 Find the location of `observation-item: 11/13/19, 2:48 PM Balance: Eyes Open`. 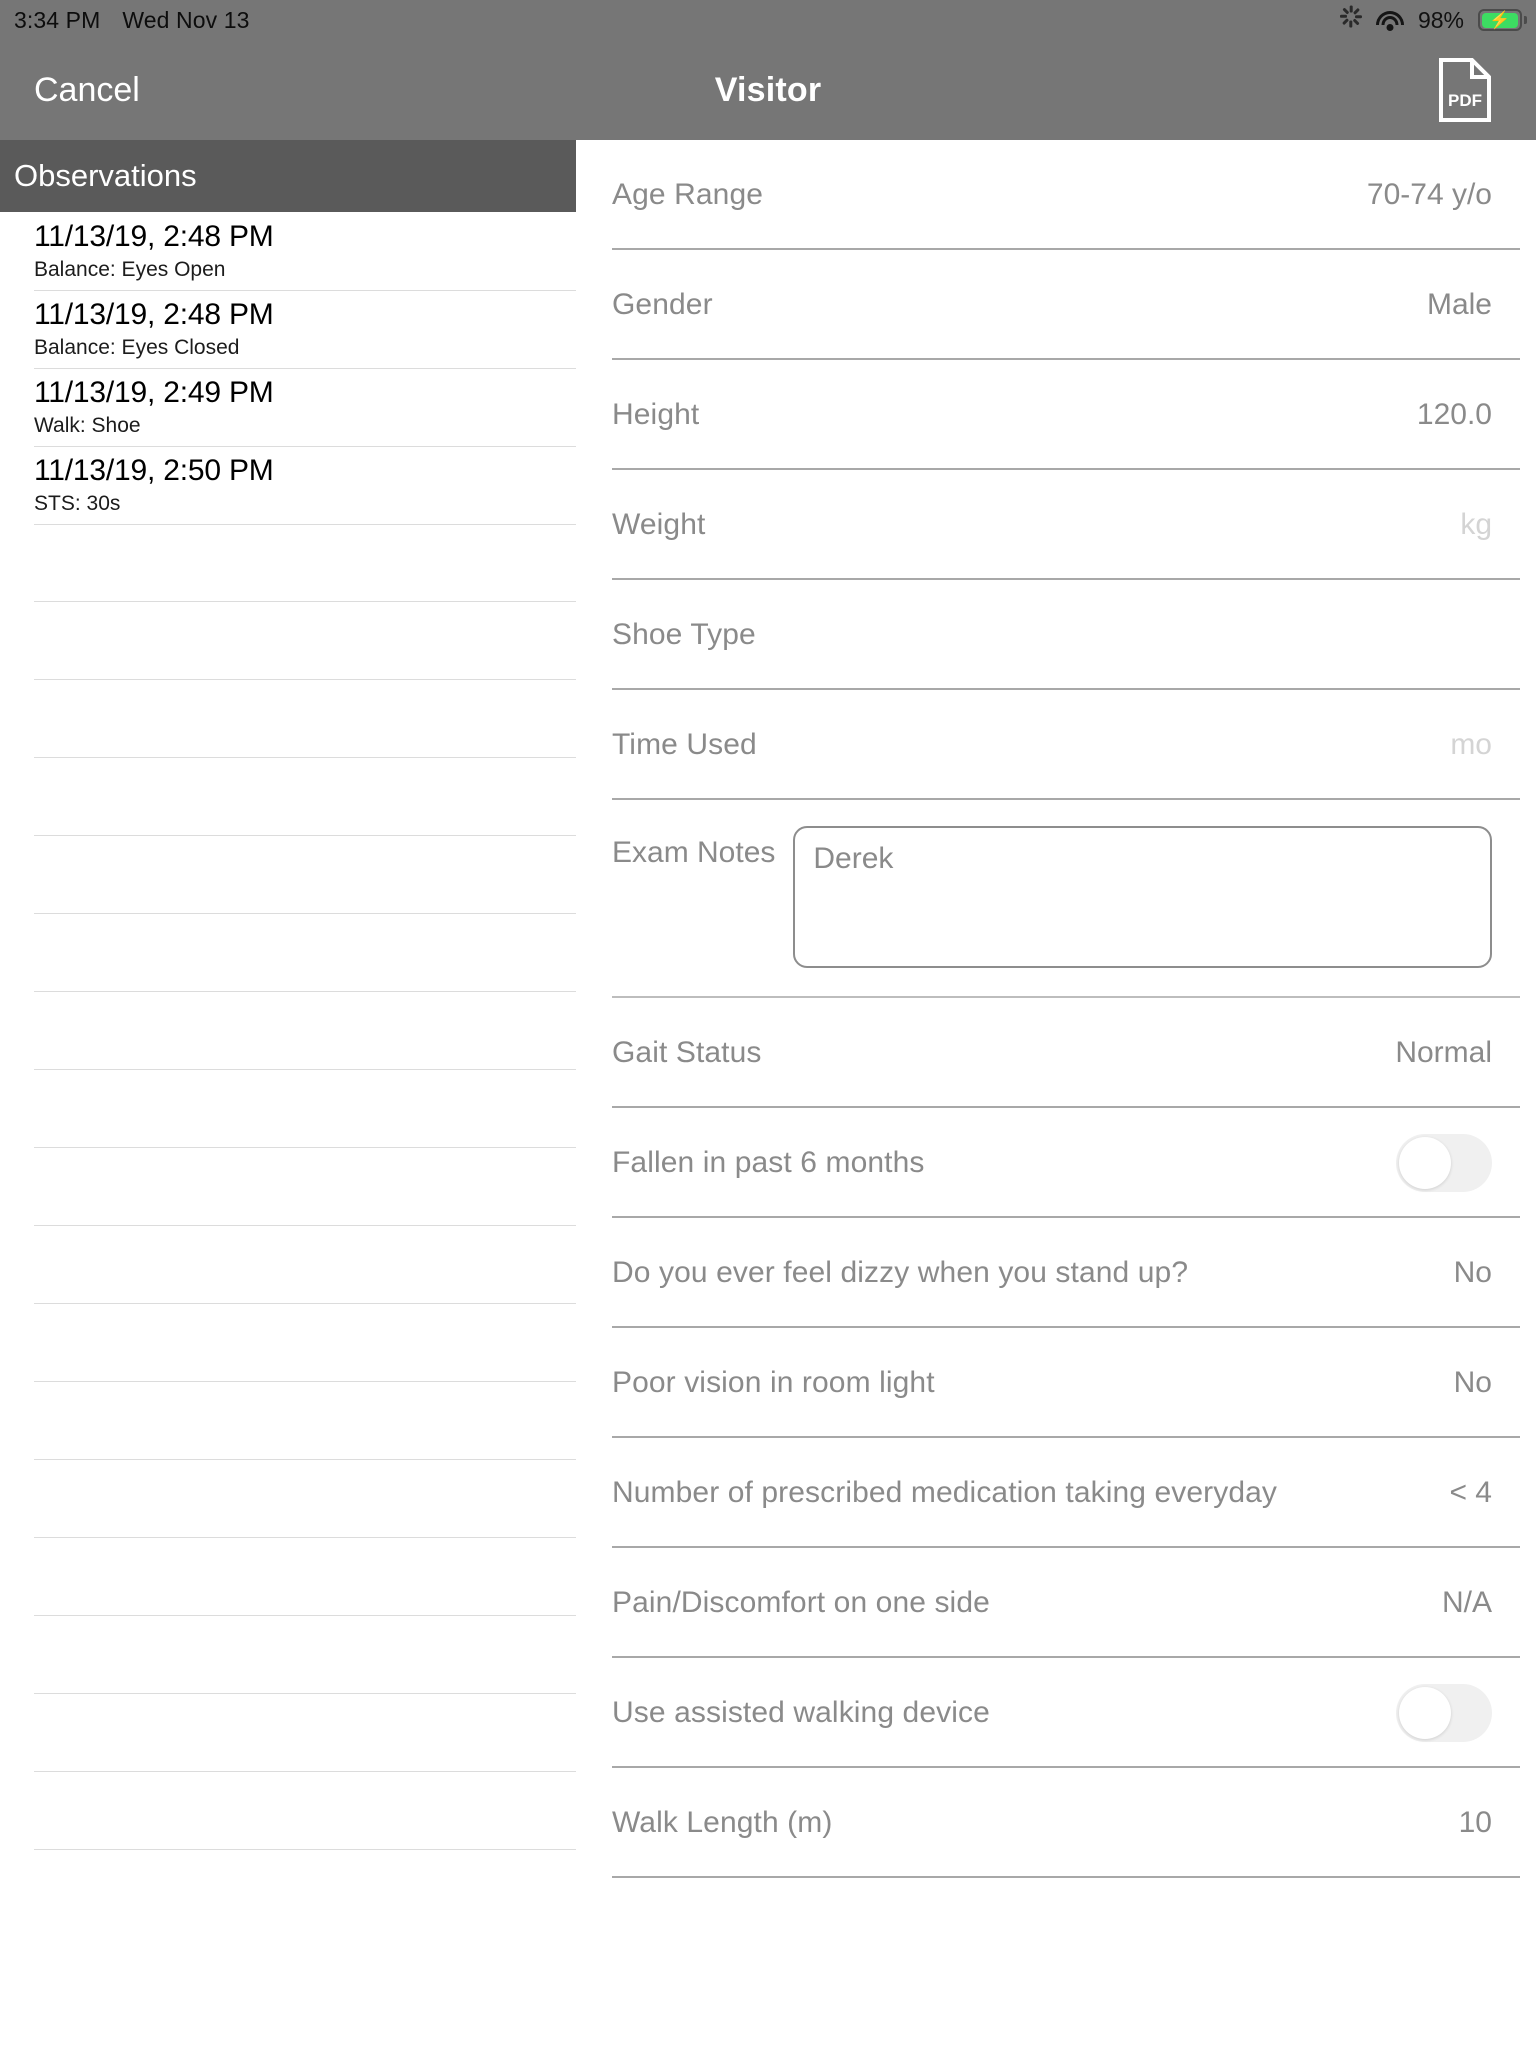

observation-item: 11/13/19, 2:48 PM Balance: Eyes Open is located at coordinates (288, 251).